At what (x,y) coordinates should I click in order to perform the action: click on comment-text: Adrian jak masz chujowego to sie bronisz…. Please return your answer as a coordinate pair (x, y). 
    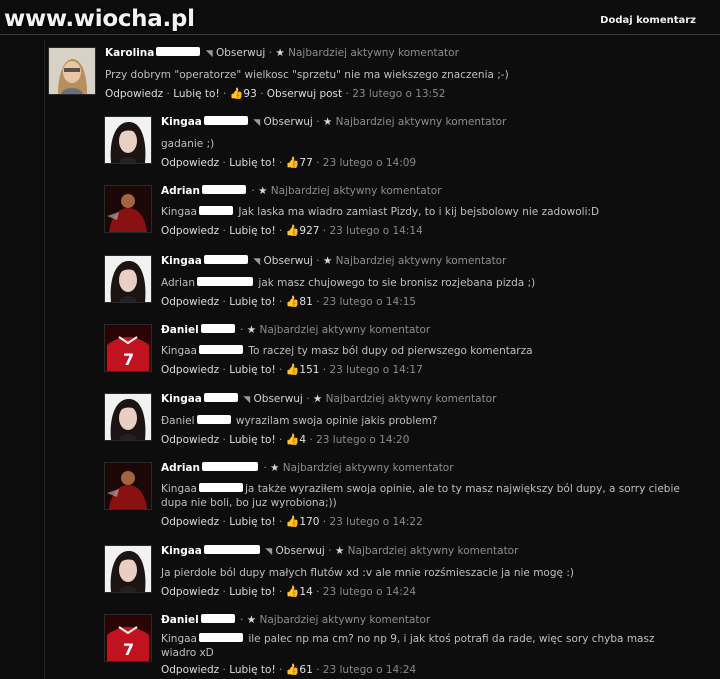
    Looking at the image, I should click on (348, 283).